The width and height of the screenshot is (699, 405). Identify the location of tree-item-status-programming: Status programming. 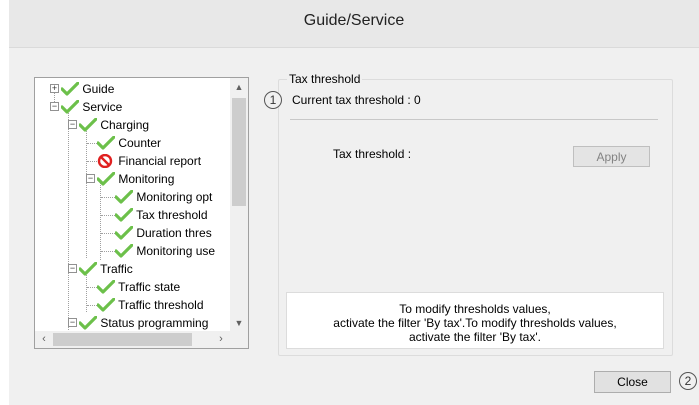
(143, 323).